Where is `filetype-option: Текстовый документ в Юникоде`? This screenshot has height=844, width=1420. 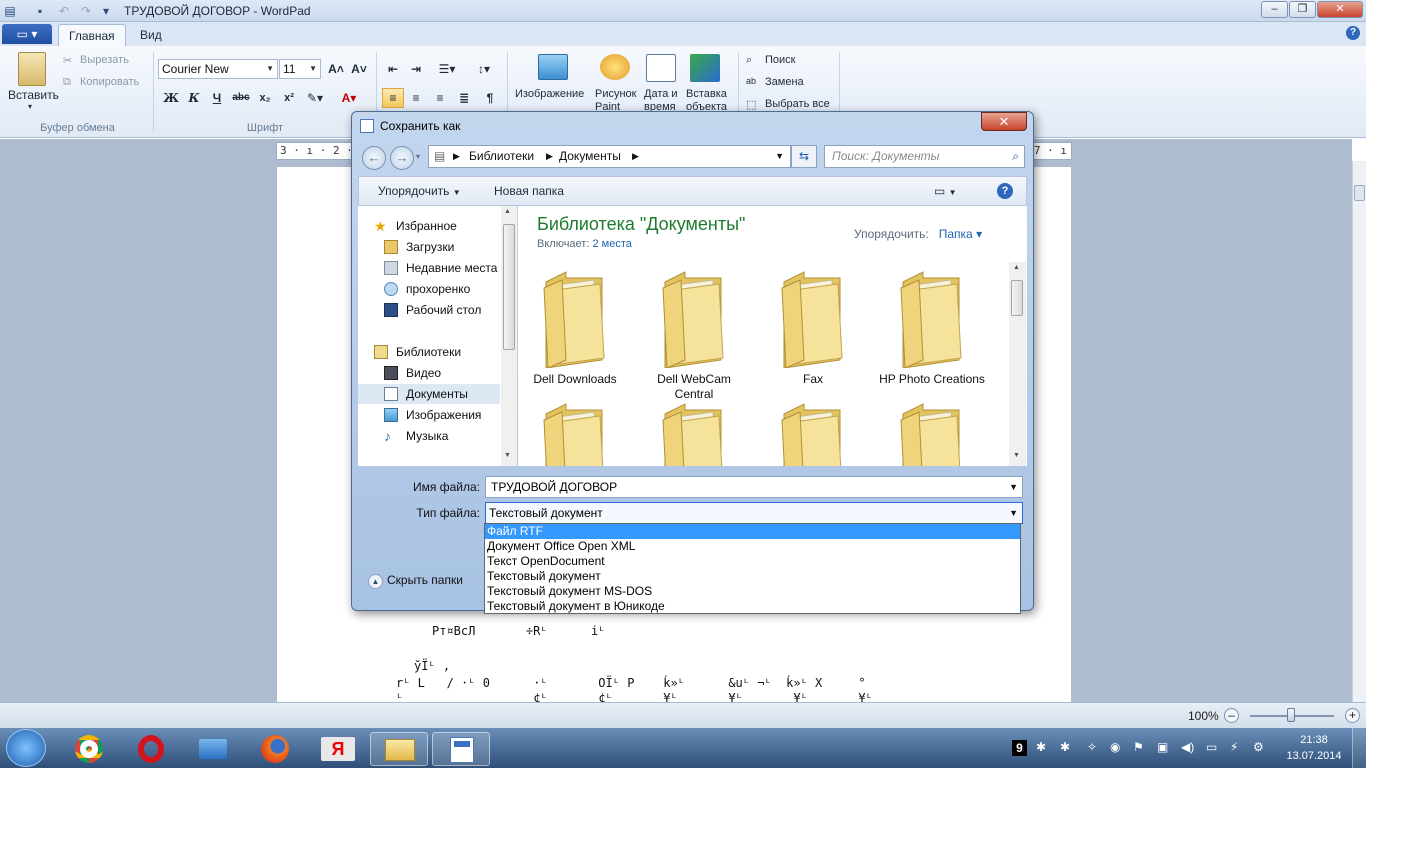 filetype-option: Текстовый документ в Юникоде is located at coordinates (752, 606).